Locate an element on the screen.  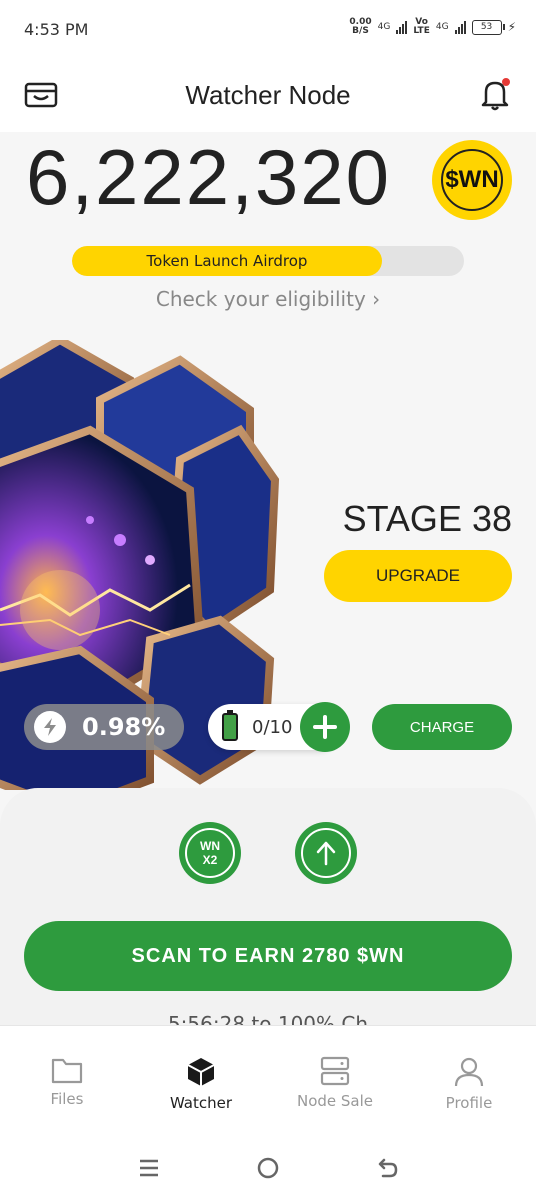
status-bar: 4:53 PM 0.00 B/S 4G Vo LTE 4G 53 ⚡ is located at coordinates (268, 31).